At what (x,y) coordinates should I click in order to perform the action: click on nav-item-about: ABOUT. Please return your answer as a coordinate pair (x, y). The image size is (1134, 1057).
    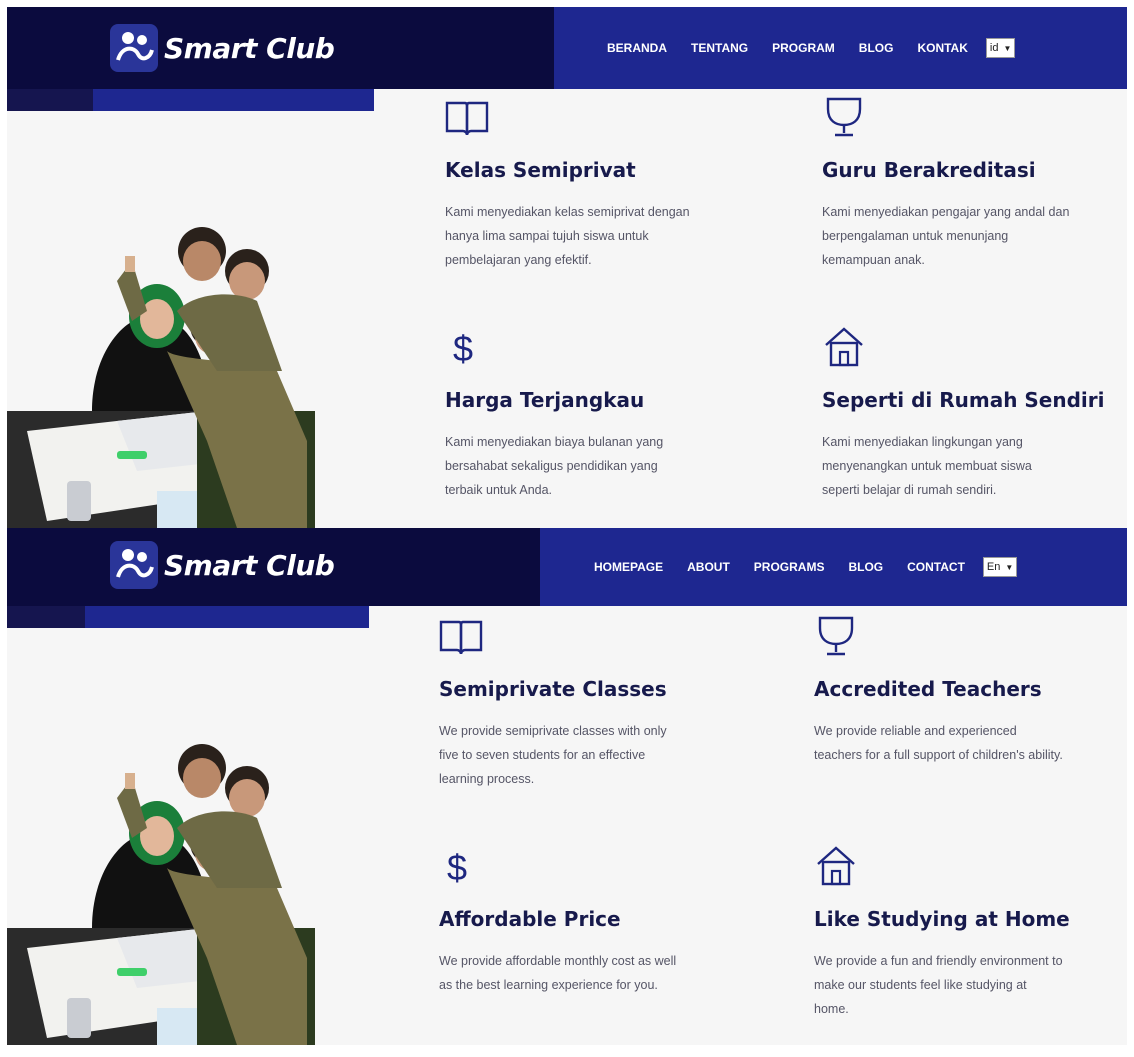
    Looking at the image, I should click on (708, 567).